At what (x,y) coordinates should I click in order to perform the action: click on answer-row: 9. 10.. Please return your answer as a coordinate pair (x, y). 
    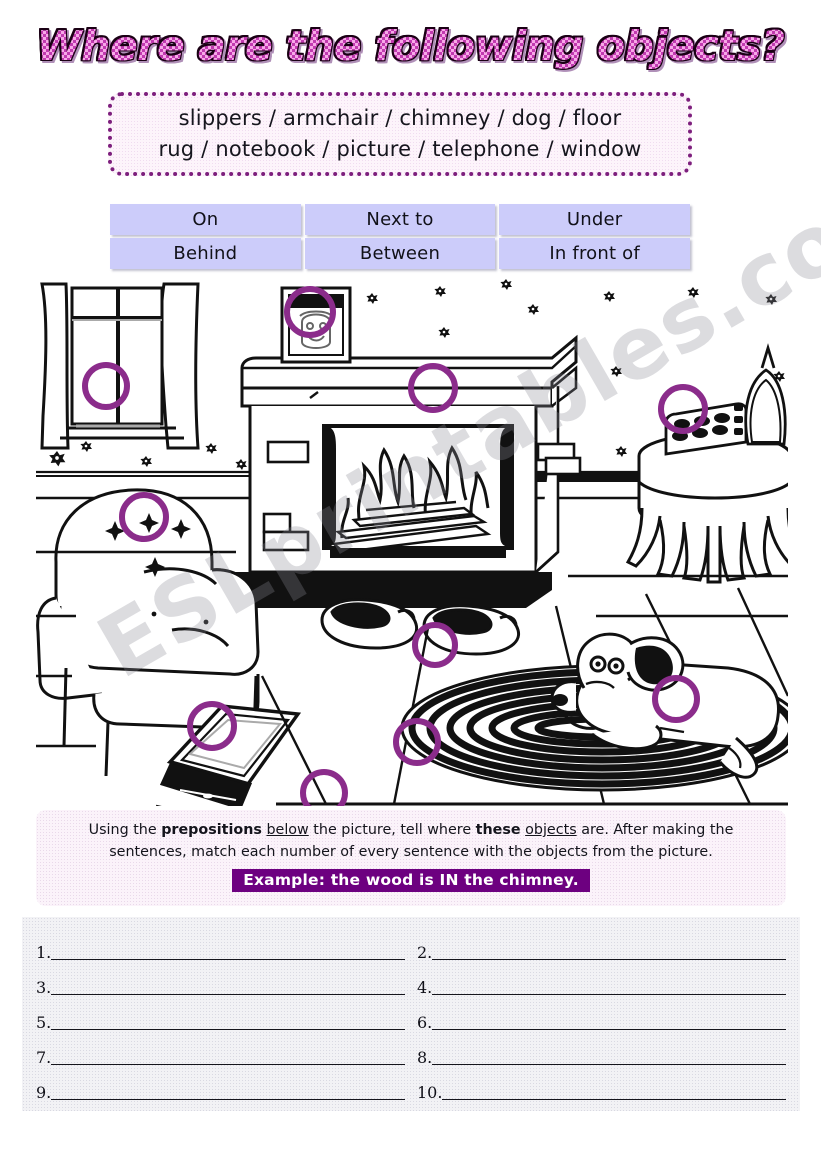
    Looking at the image, I should click on (411, 1084).